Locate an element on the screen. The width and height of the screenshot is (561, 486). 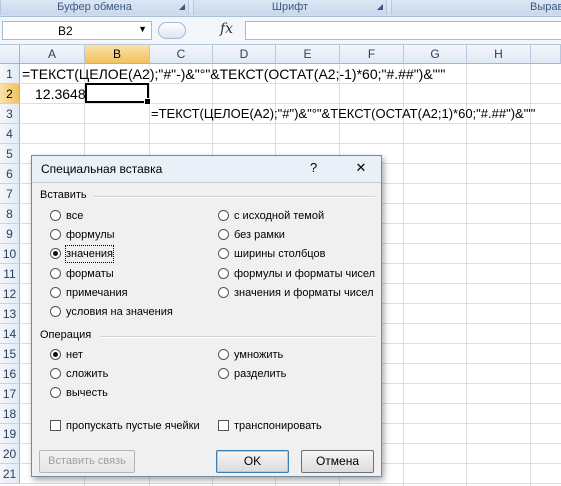
column-header-partial is located at coordinates (546, 54).